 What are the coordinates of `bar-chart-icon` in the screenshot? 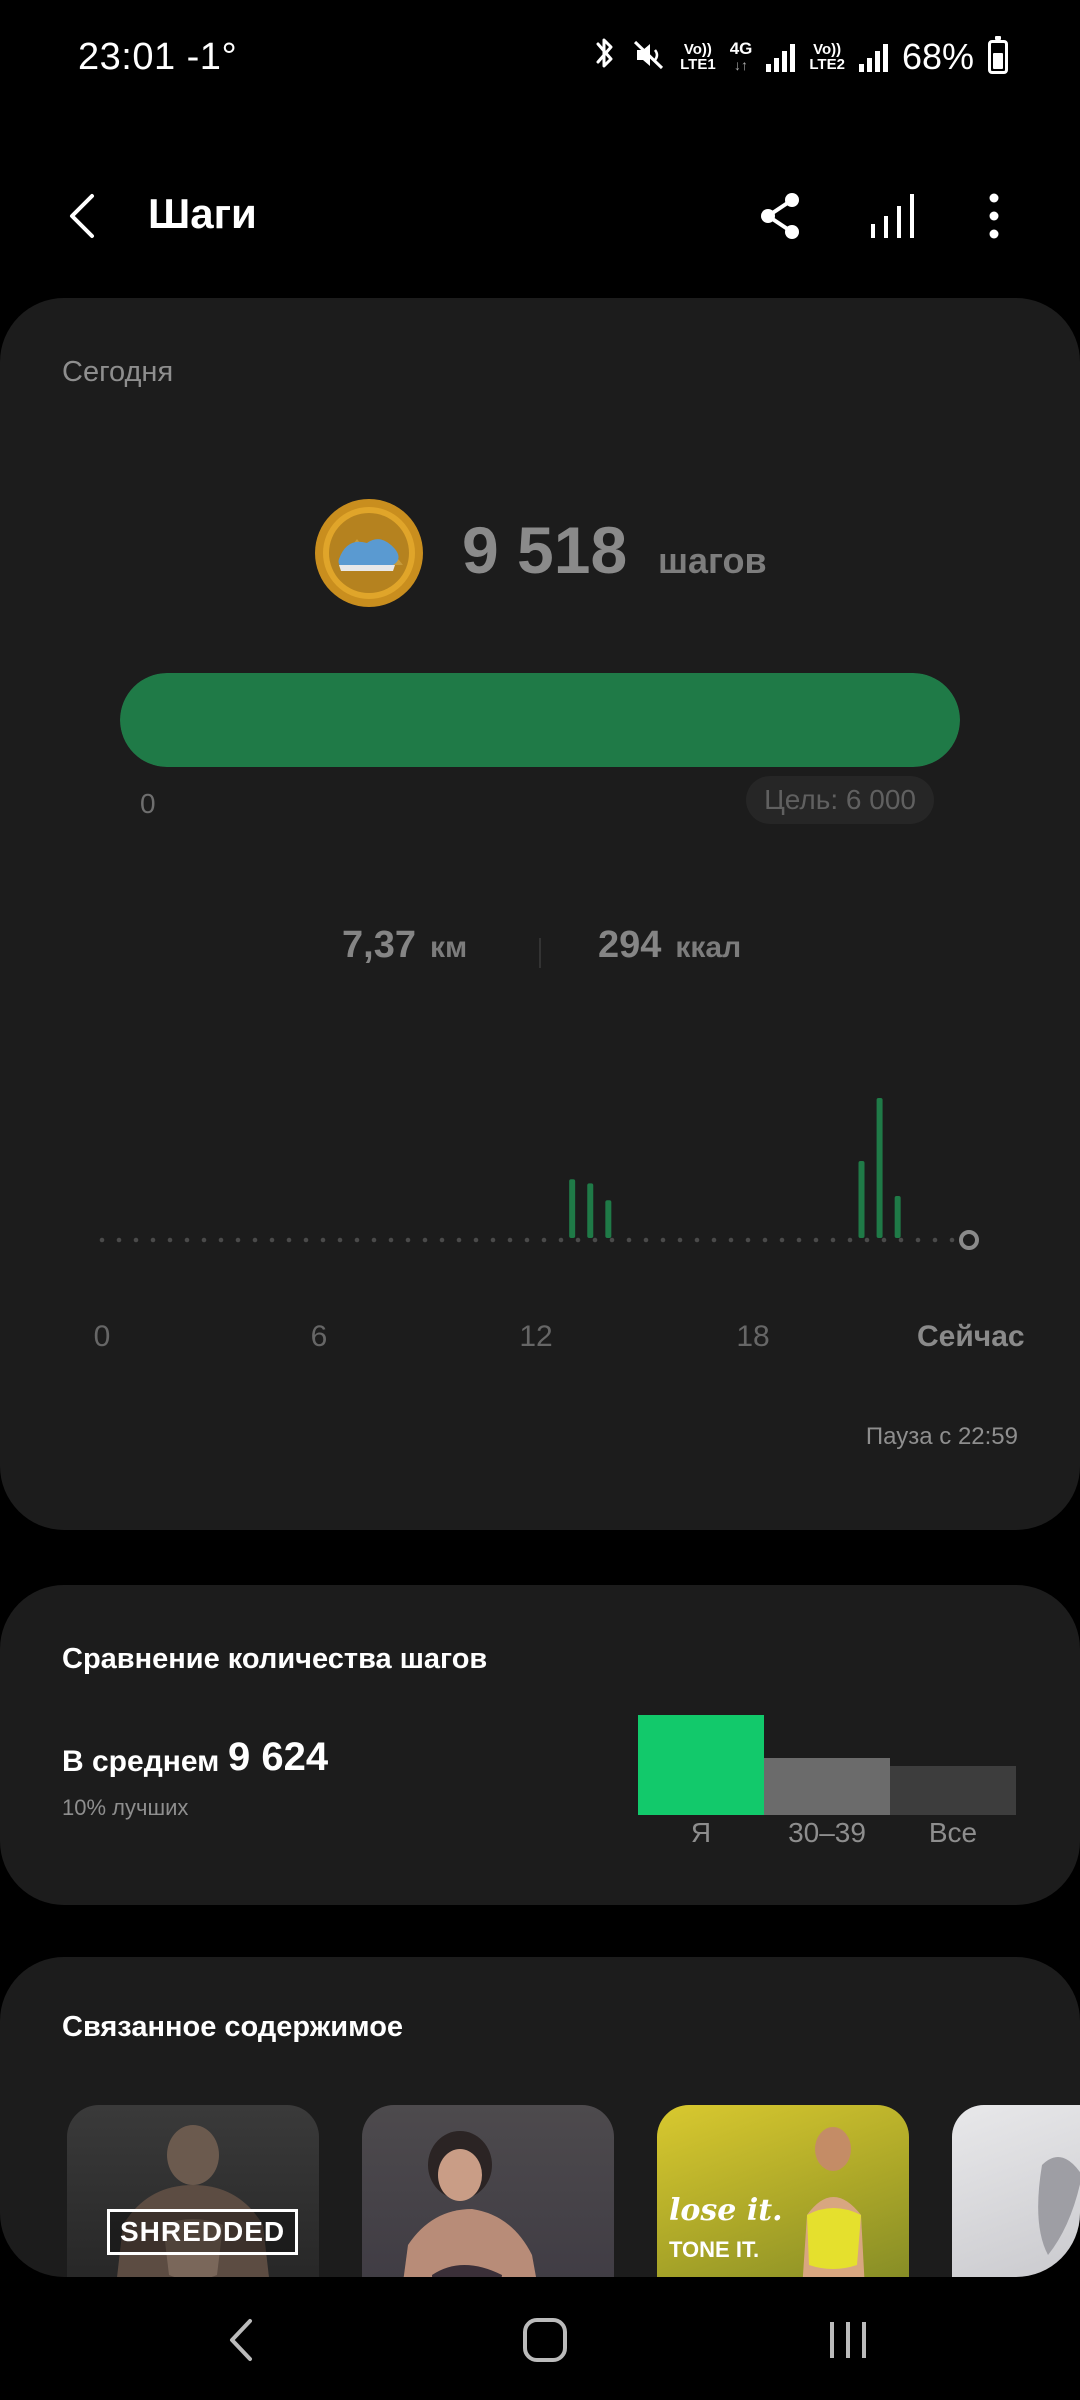 It's located at (892, 216).